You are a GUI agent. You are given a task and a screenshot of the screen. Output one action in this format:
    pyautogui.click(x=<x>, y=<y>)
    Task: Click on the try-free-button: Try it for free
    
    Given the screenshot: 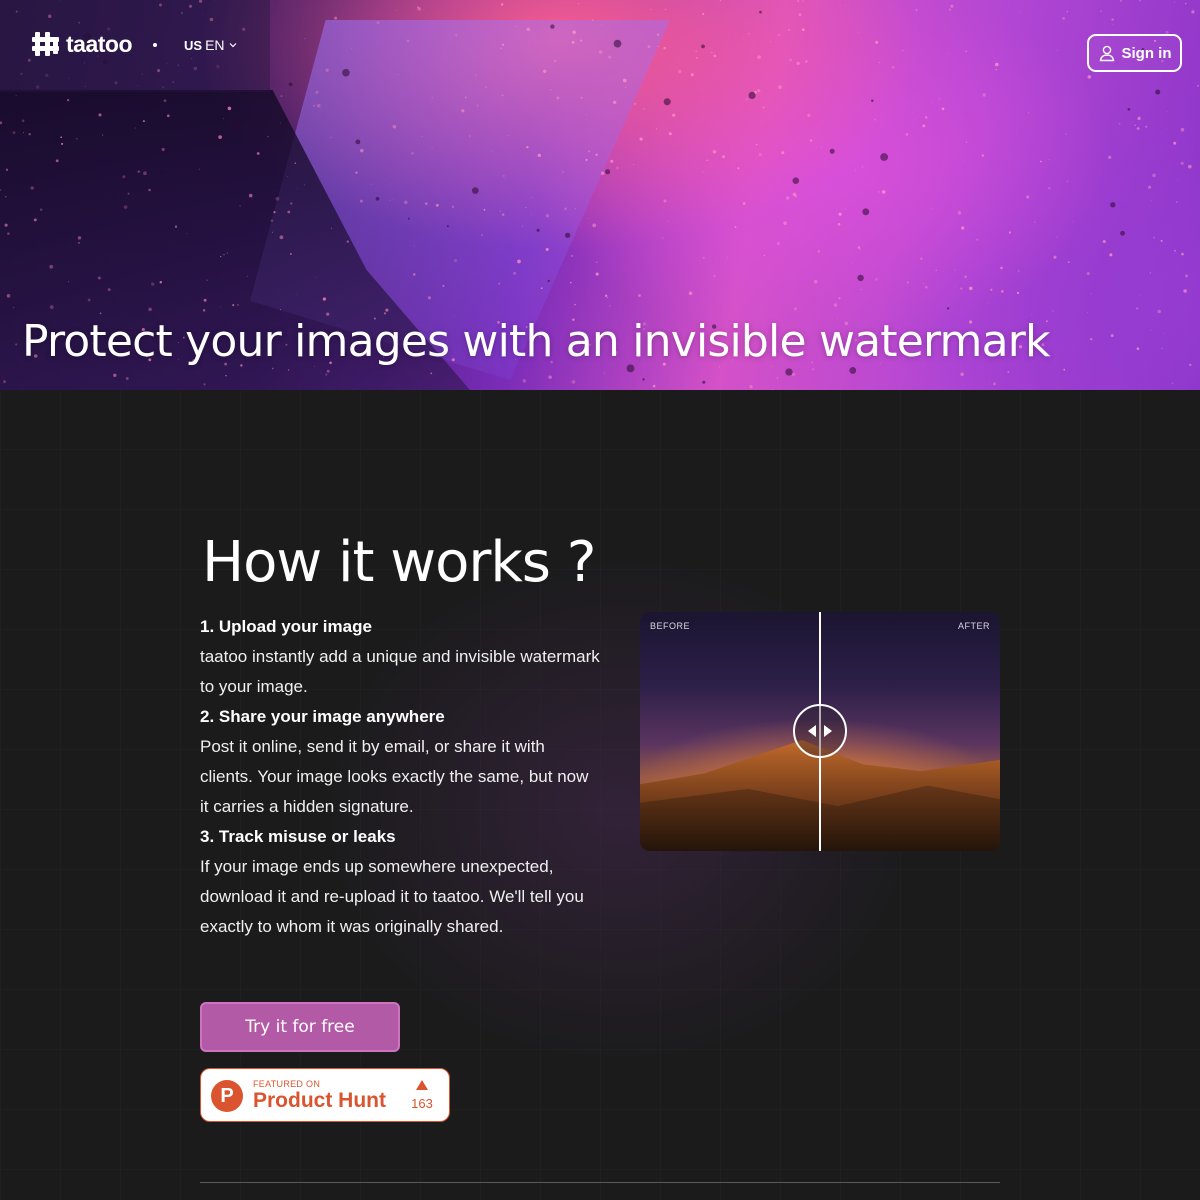 What is the action you would take?
    pyautogui.click(x=300, y=1027)
    